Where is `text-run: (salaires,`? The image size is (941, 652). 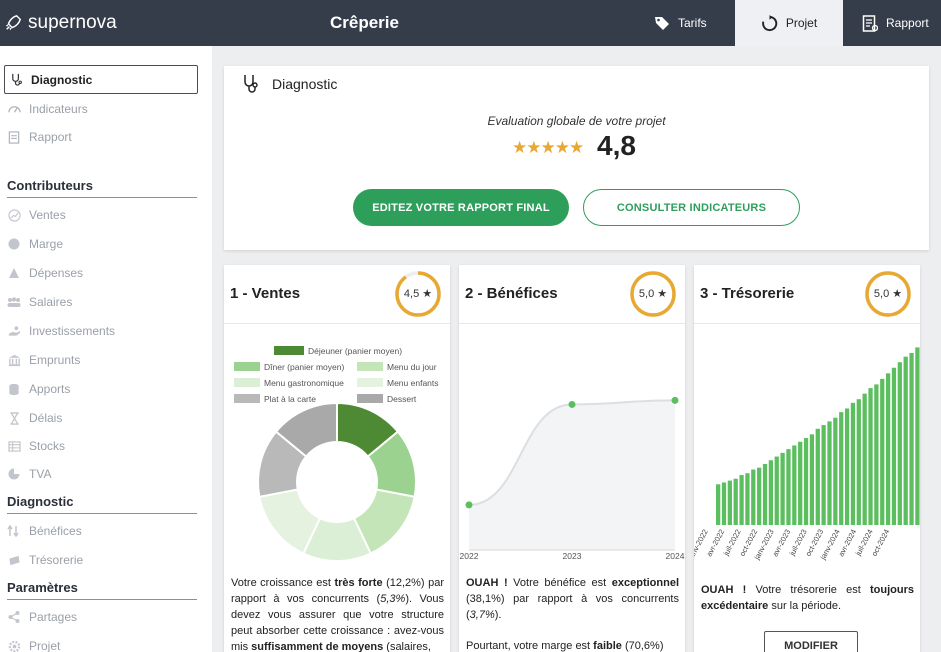 text-run: (salaires, is located at coordinates (407, 646).